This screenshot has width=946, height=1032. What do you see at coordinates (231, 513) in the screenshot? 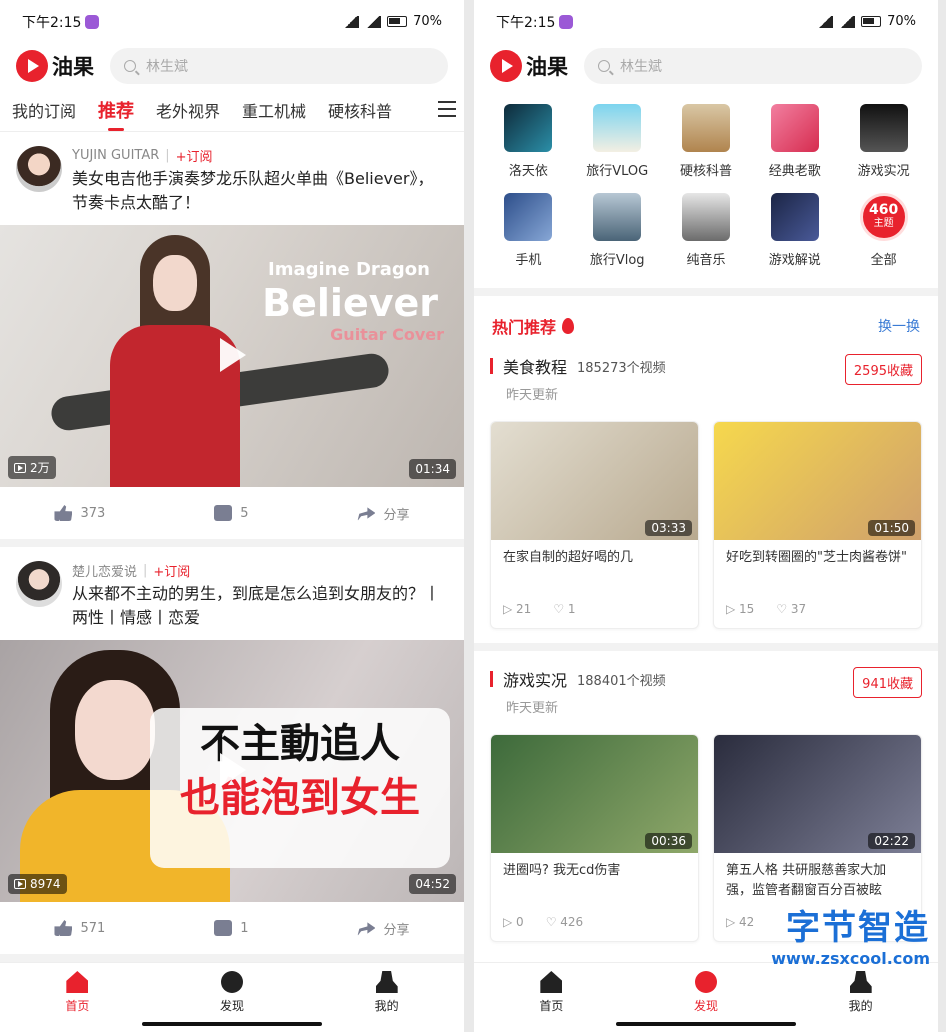
I see `comment-button: 5` at bounding box center [231, 513].